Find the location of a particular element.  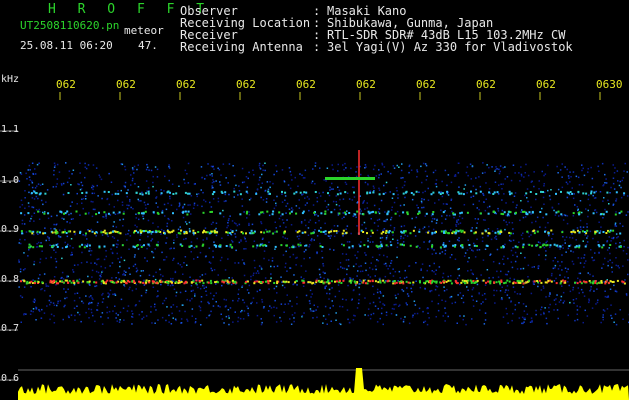

amplitude-trace is located at coordinates (323, 384).